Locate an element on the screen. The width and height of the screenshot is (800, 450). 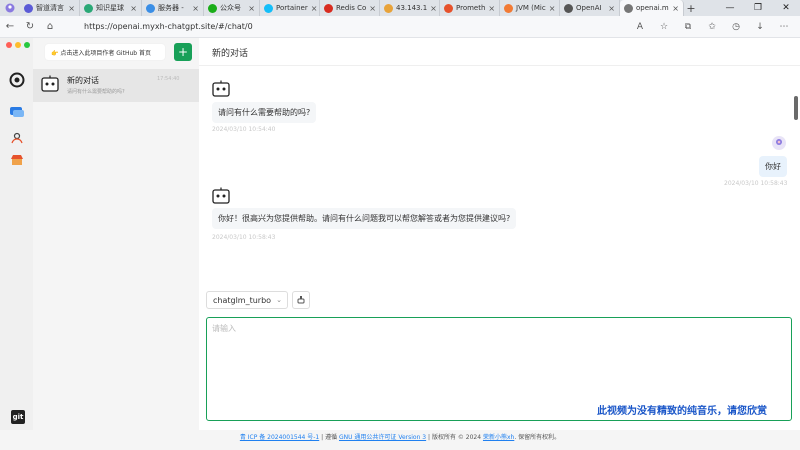
back-icon: ← is located at coordinates (10, 26).